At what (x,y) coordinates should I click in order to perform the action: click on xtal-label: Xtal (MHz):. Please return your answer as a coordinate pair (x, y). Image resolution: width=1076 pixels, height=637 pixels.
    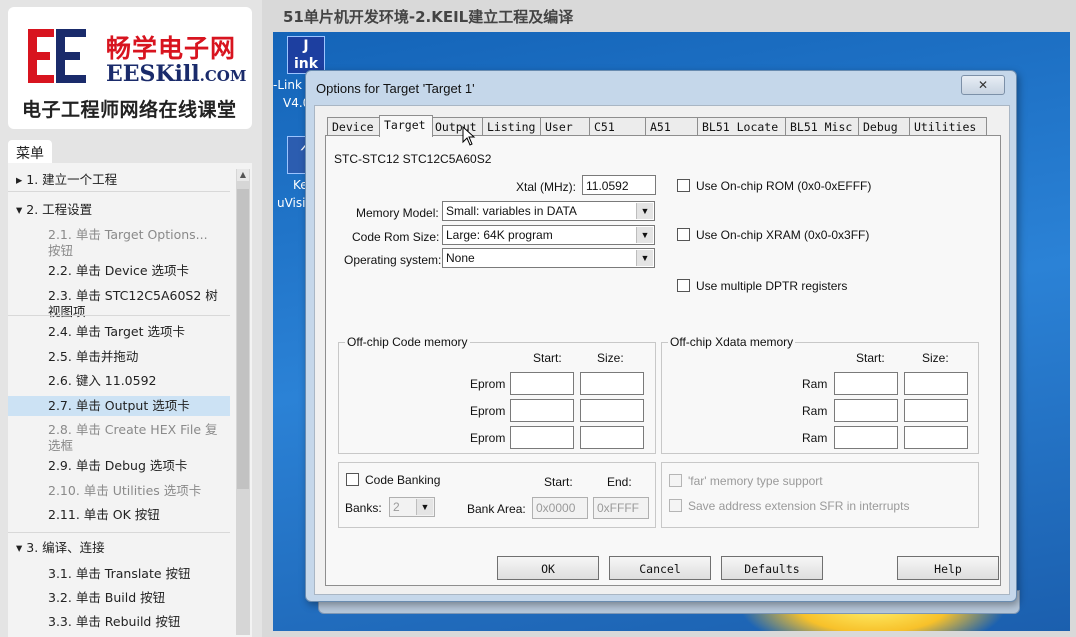
    Looking at the image, I should click on (546, 187).